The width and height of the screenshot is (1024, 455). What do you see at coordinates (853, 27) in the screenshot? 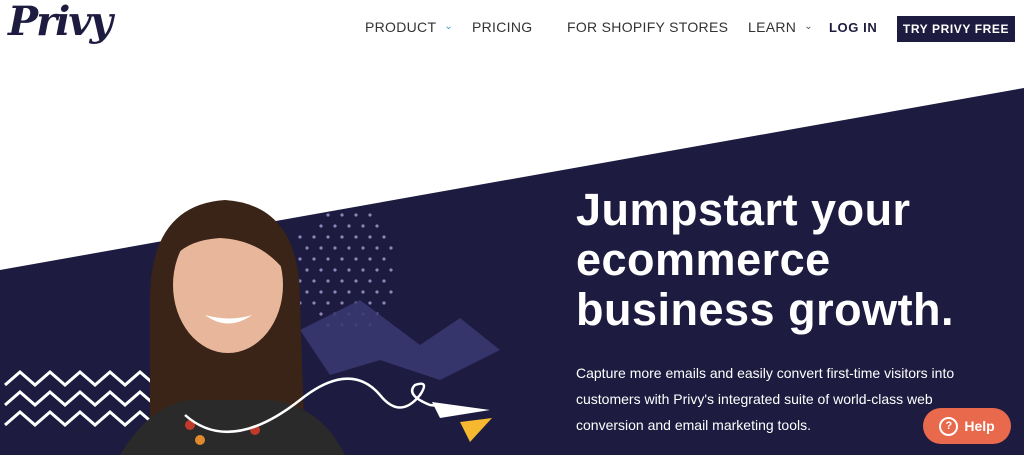
I see `login-link: LOG IN` at bounding box center [853, 27].